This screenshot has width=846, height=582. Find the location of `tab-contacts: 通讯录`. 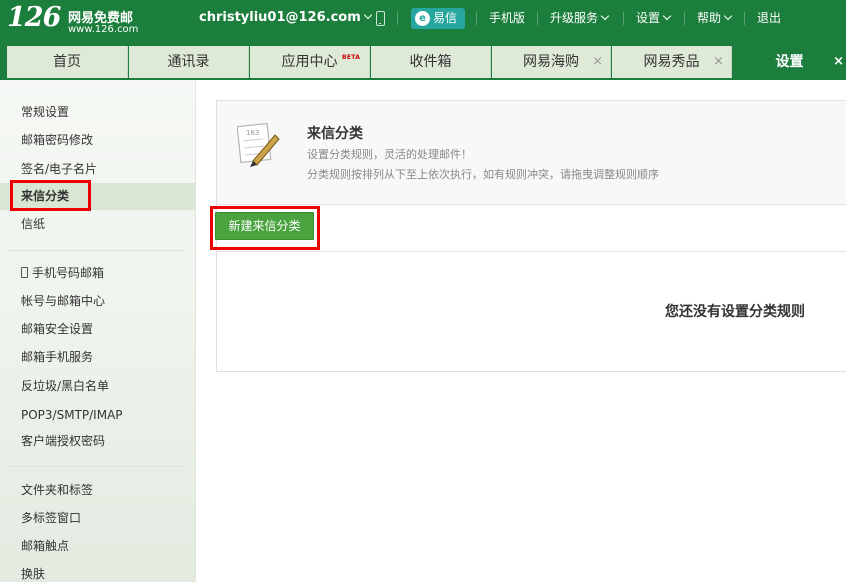

tab-contacts: 通讯录 is located at coordinates (189, 62).